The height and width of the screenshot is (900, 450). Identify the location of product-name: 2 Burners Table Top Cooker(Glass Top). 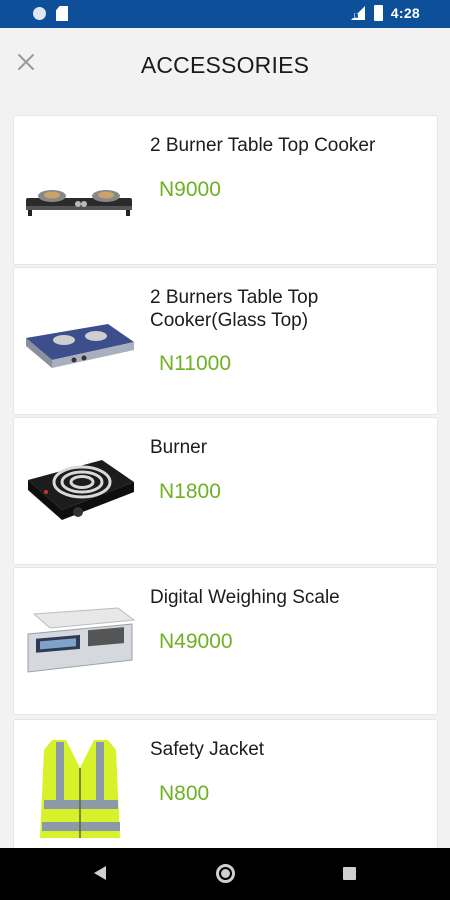
(234, 309).